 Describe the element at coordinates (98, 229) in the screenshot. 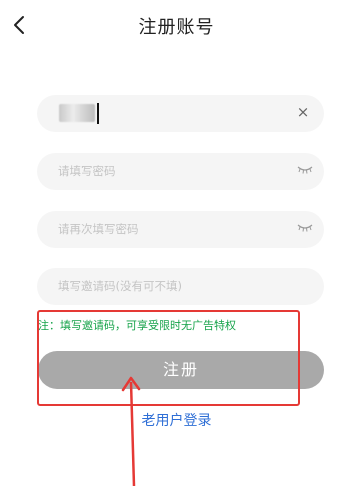

I see `confirm-password-placeholder: 请再次填写密码` at that location.